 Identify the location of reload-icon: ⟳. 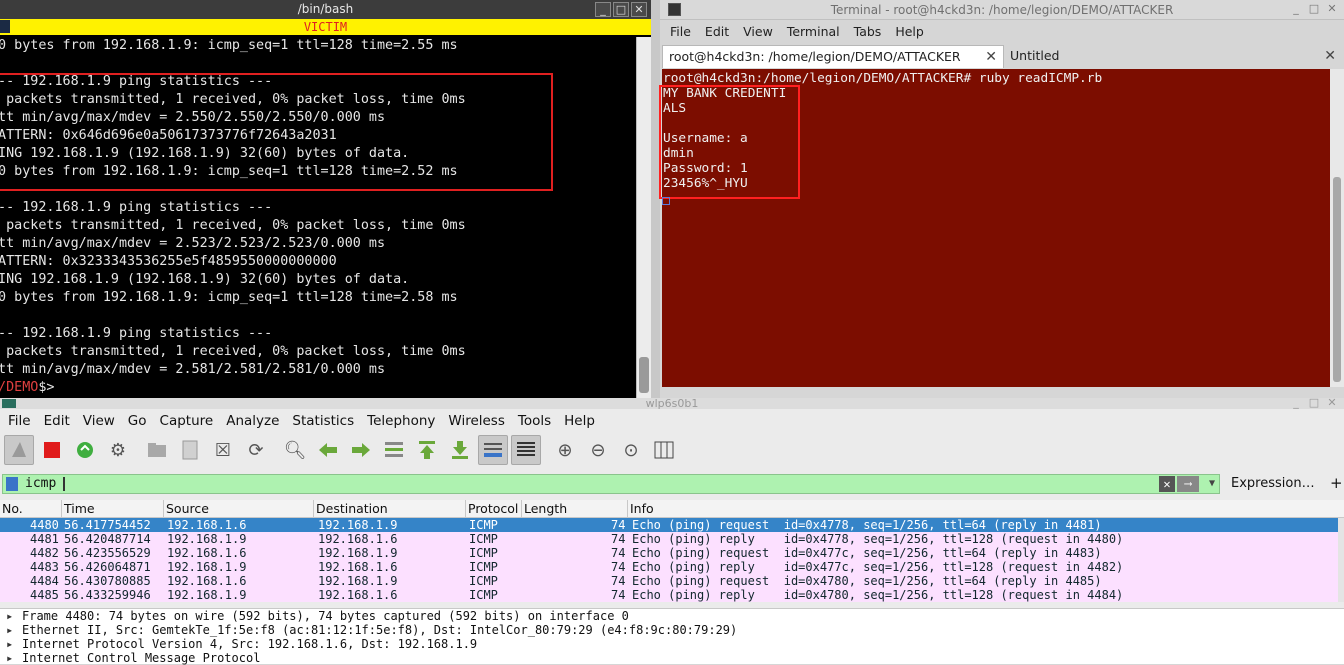
(256, 450).